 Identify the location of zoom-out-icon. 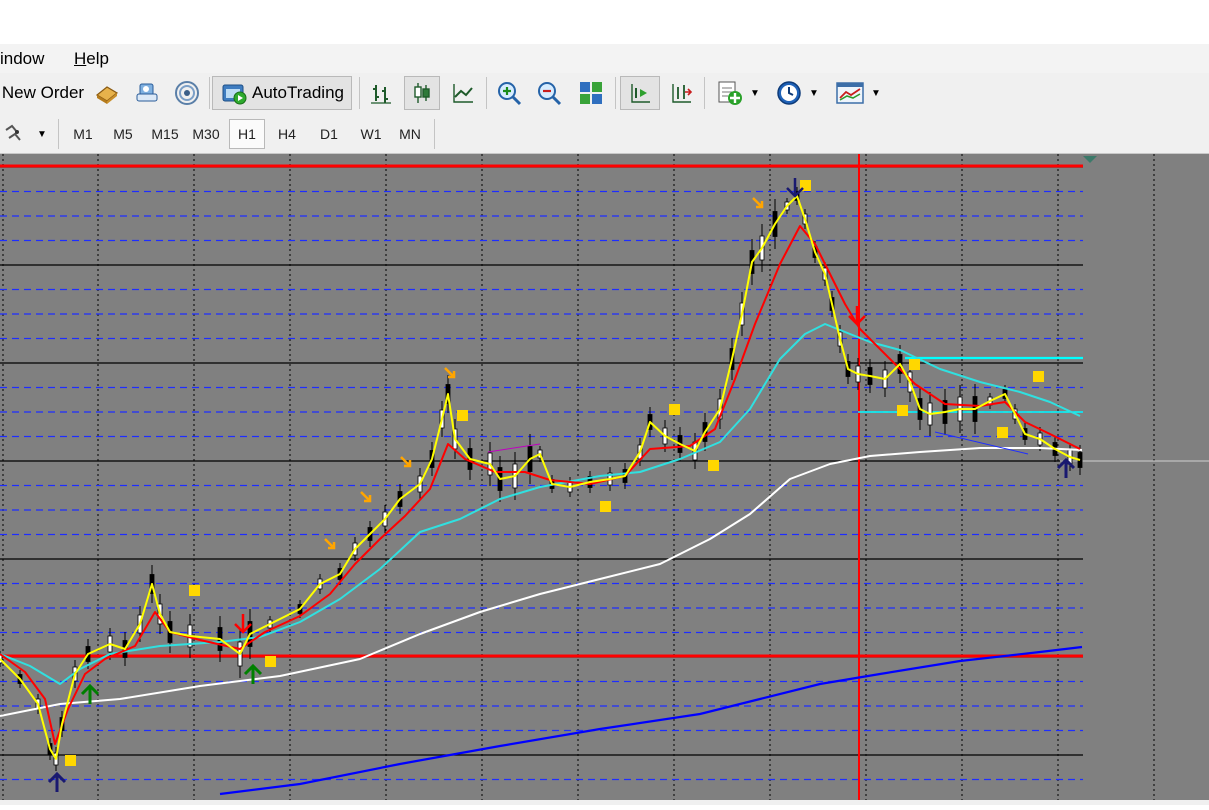
(550, 94).